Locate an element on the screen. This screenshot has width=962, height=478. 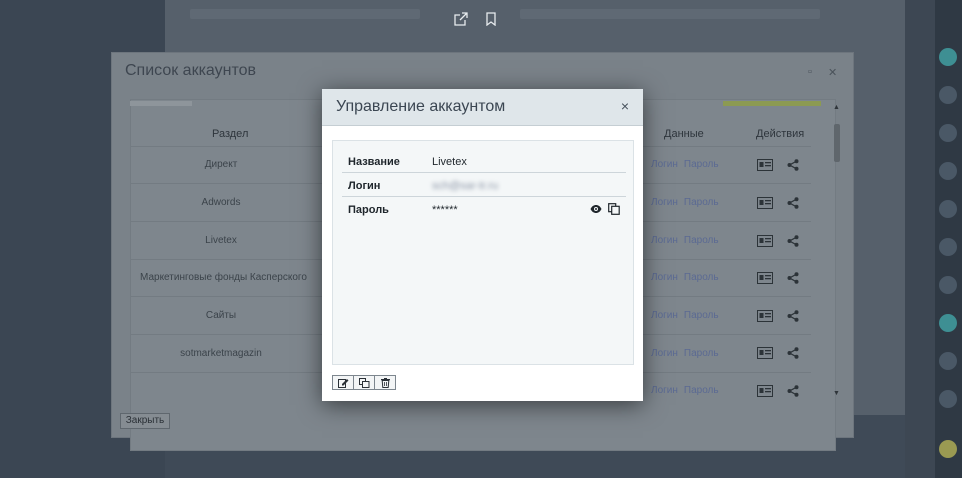
close-button: Закрыть is located at coordinates (145, 421).